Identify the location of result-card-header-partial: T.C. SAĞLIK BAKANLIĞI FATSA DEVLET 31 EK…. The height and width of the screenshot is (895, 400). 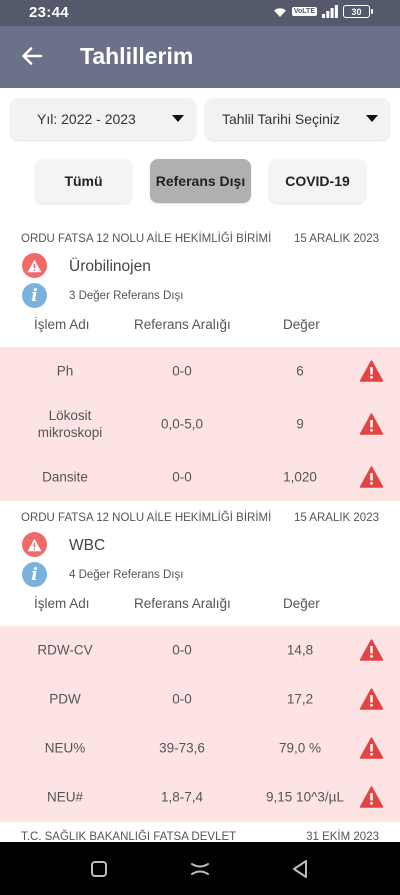
(200, 835).